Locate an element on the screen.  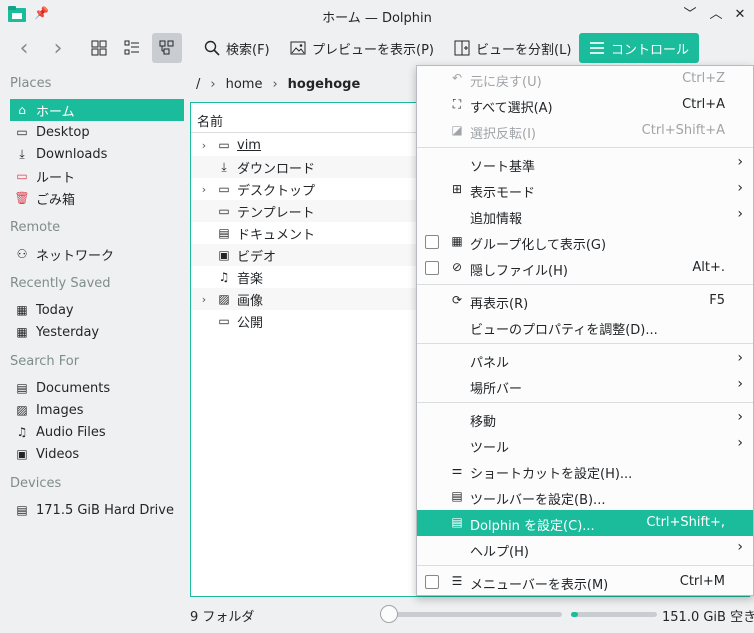
menu-item-show-in-groups: ▦ グループ化して表示(G) is located at coordinates (585, 242).